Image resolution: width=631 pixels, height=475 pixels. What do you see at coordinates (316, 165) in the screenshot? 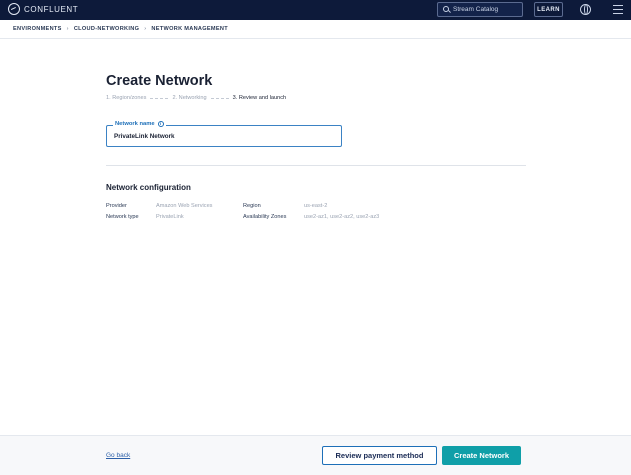
I see `section-divider` at bounding box center [316, 165].